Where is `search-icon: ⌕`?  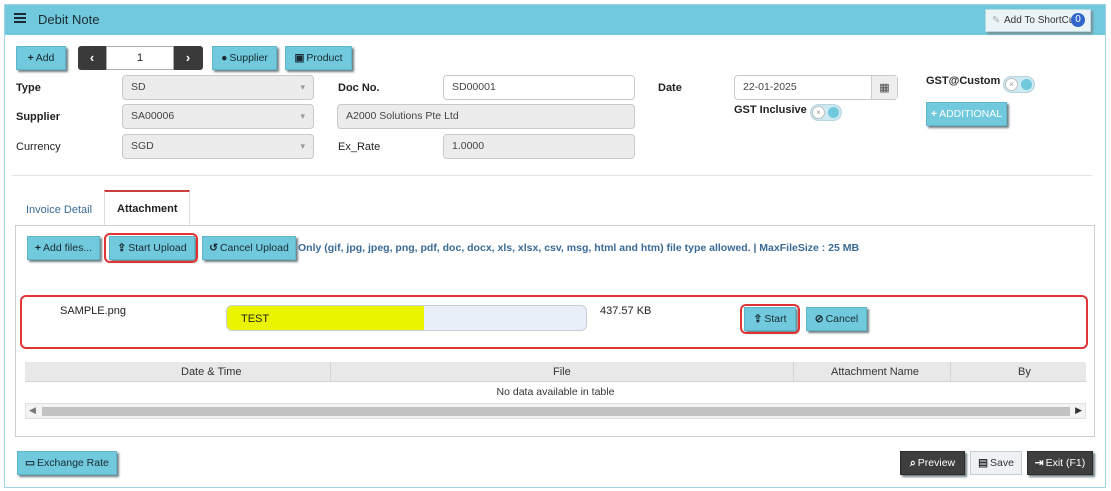 search-icon: ⌕ is located at coordinates (912, 463).